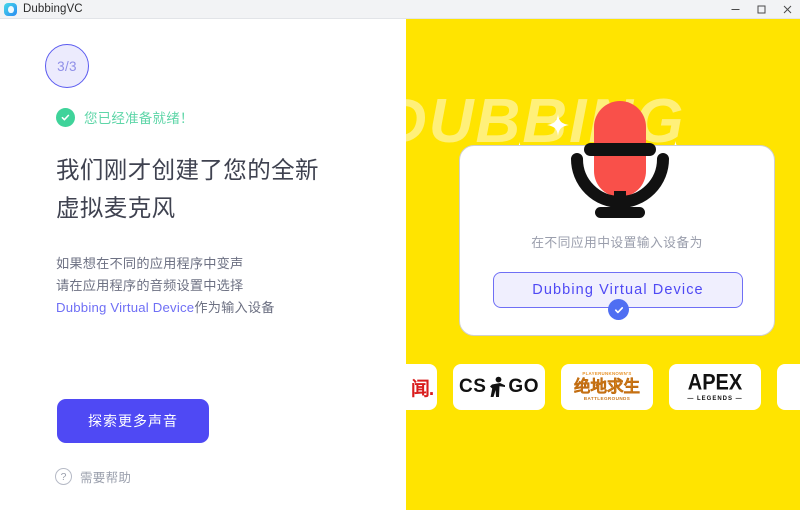 The image size is (800, 510). What do you see at coordinates (607, 399) in the screenshot?
I see `pubg-logo-bottom-text: BATTLEGROUNDS` at bounding box center [607, 399].